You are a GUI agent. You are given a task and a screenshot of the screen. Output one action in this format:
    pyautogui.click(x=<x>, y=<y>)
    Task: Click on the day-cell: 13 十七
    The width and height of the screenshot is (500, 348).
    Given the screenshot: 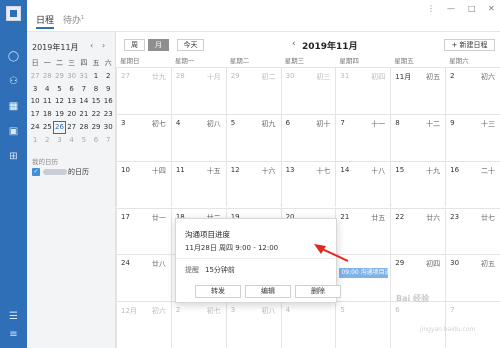 What is the action you would take?
    pyautogui.click(x=308, y=184)
    